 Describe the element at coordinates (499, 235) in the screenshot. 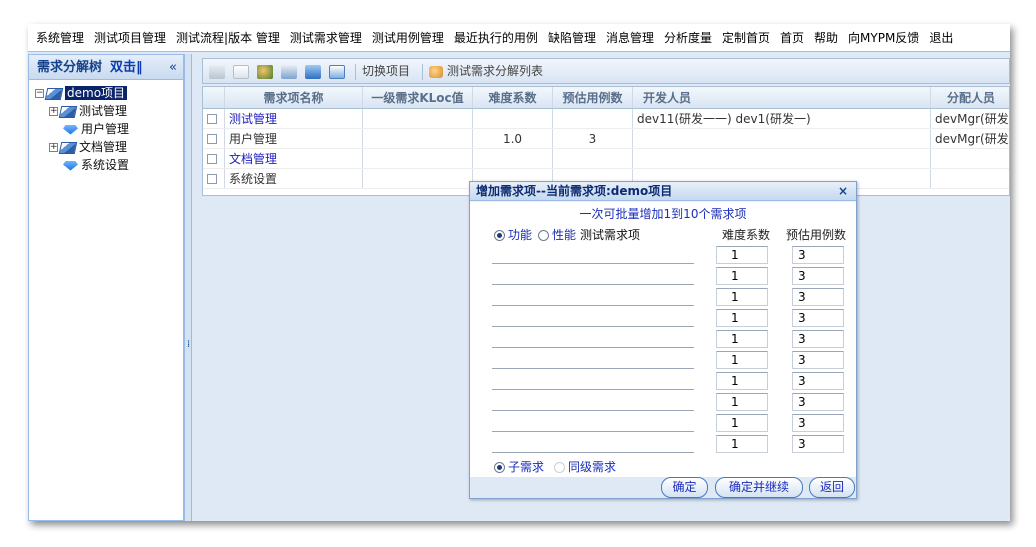

I see `radio-function` at that location.